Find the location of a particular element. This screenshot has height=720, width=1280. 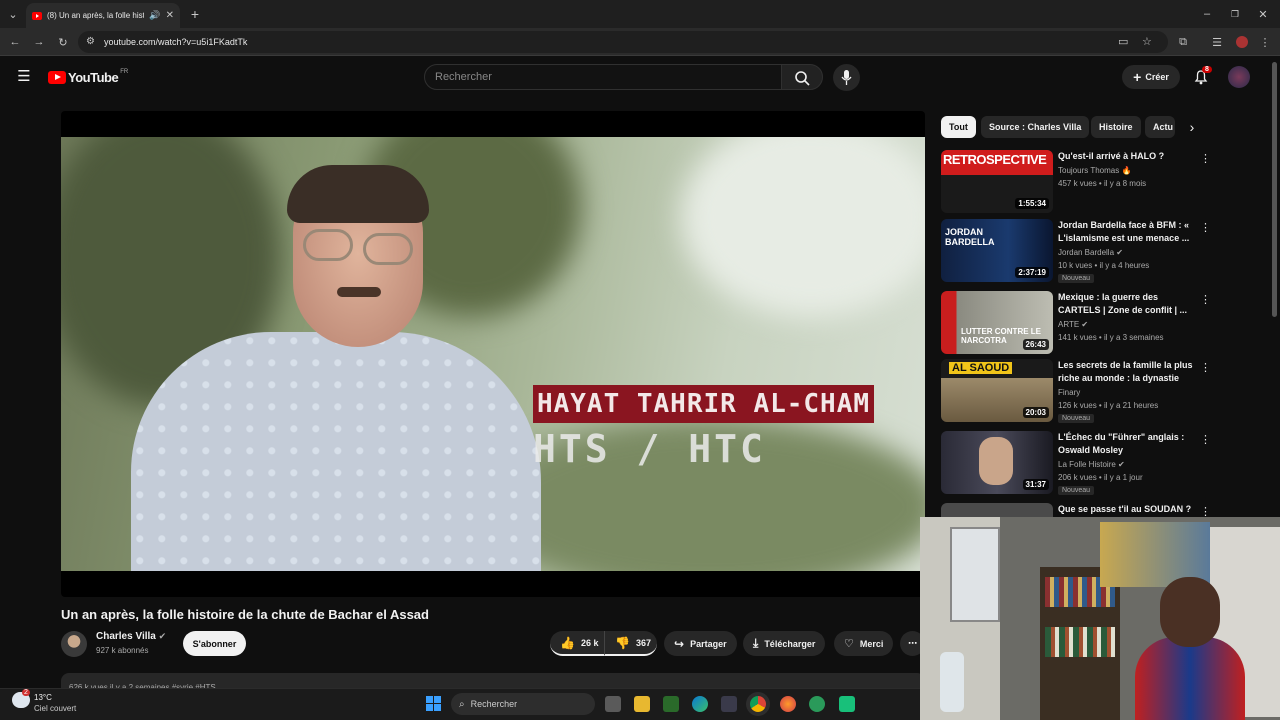

channel-avatar is located at coordinates (74, 644).